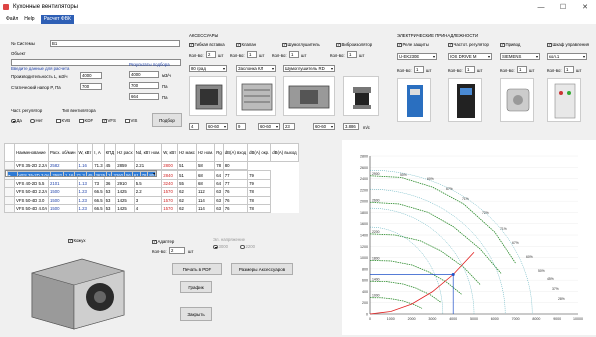 This screenshot has width=596, height=337. What do you see at coordinates (12, 19) in the screenshot?
I see `menu-file: Файл` at bounding box center [12, 19].